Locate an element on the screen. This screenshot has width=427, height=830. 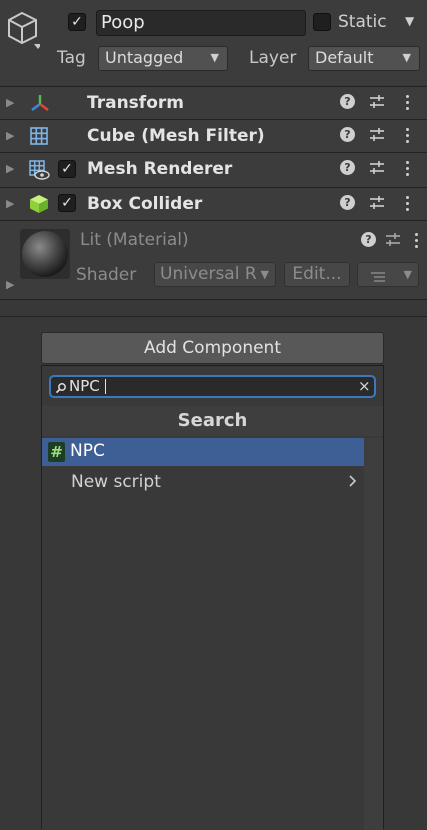
static-dropdown-arrow-icon: ▼ is located at coordinates (409, 21).